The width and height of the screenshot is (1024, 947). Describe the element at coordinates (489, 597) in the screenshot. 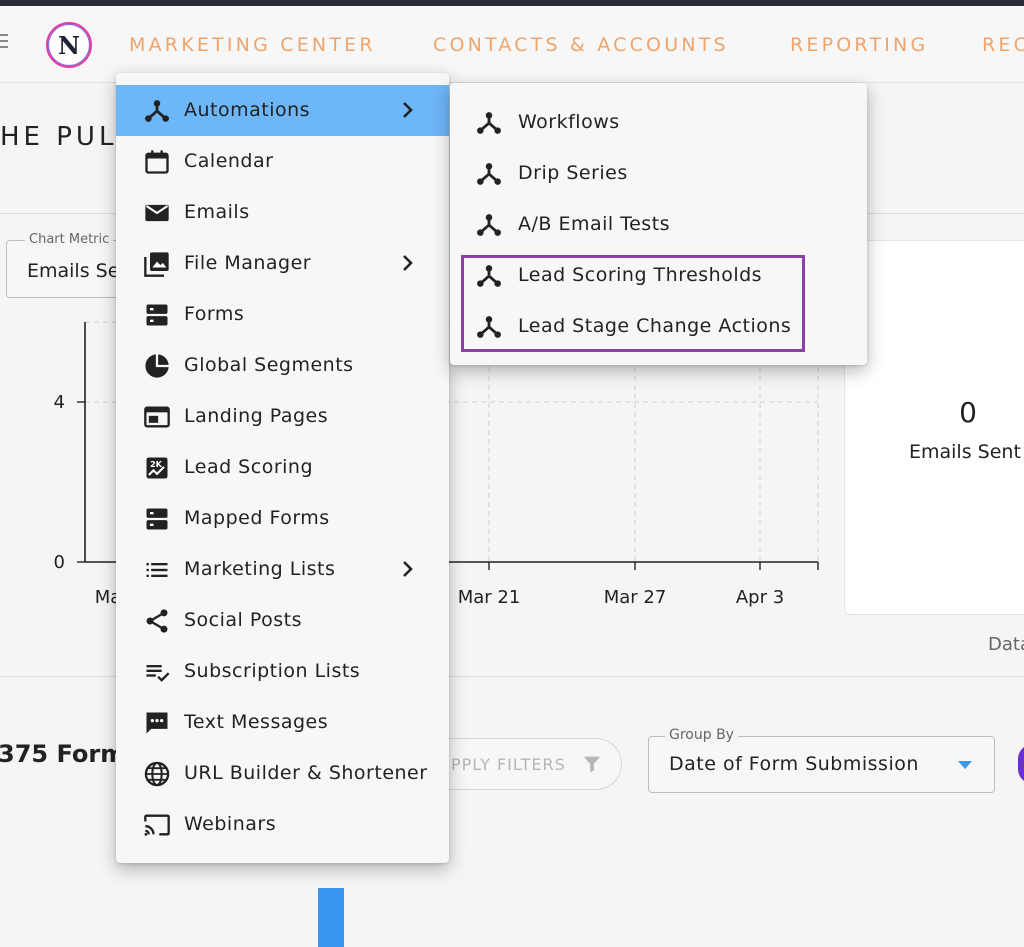

I see `chart-x-tick-label: Mar 21` at that location.